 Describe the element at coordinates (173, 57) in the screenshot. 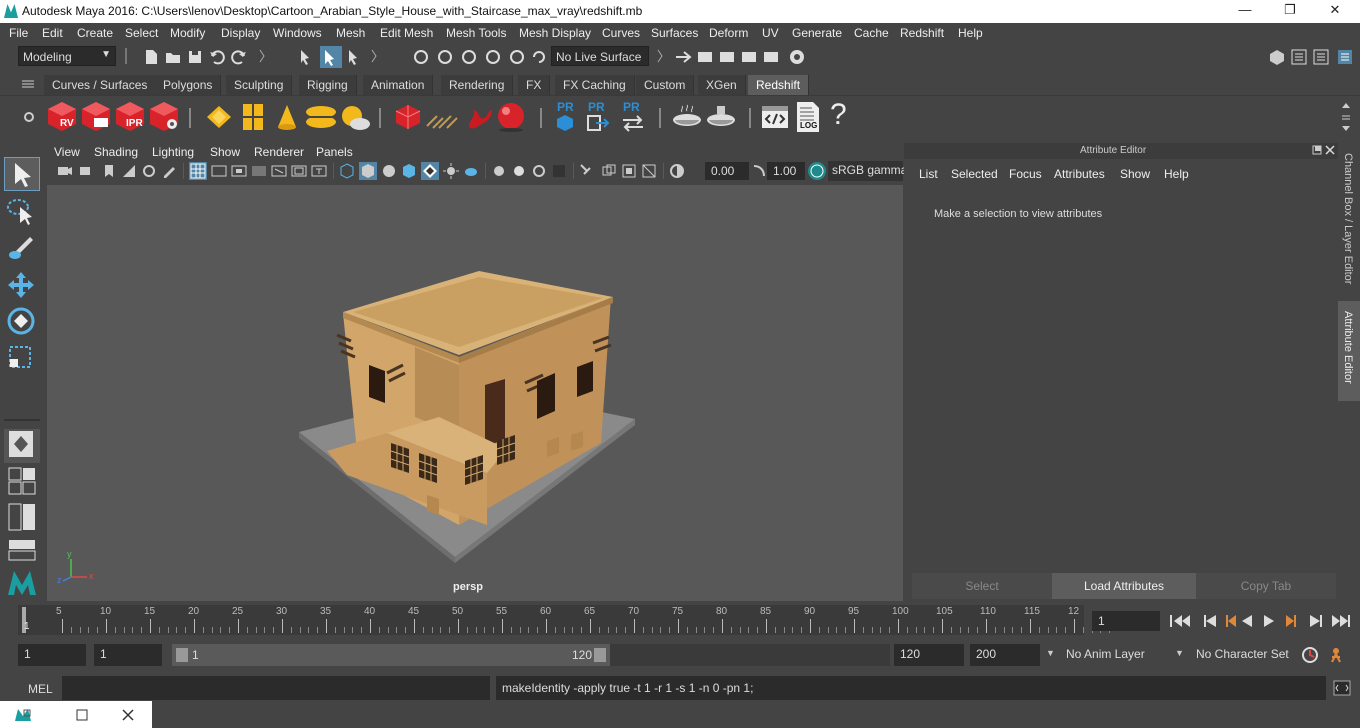

I see `open-scene-icon` at that location.